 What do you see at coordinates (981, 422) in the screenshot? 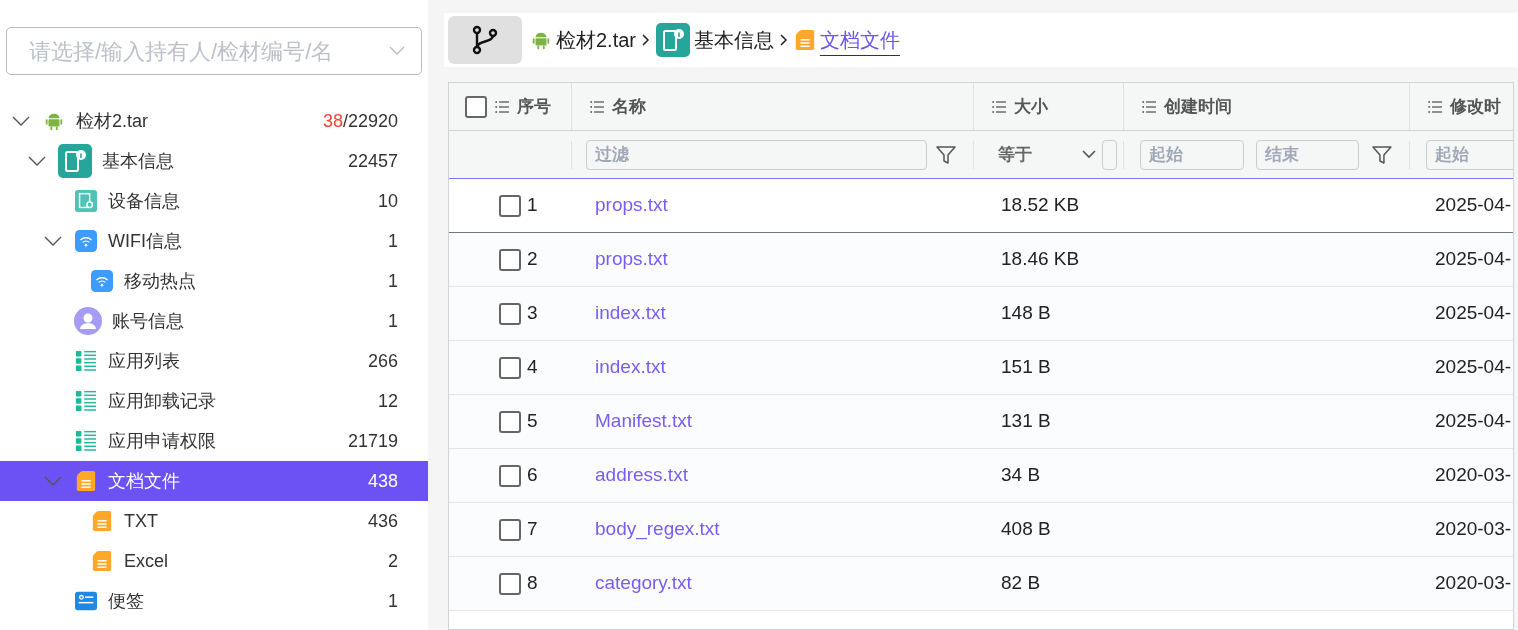
I see `table-row: 5 Manifest.txt 131 B 2025-04-` at bounding box center [981, 422].